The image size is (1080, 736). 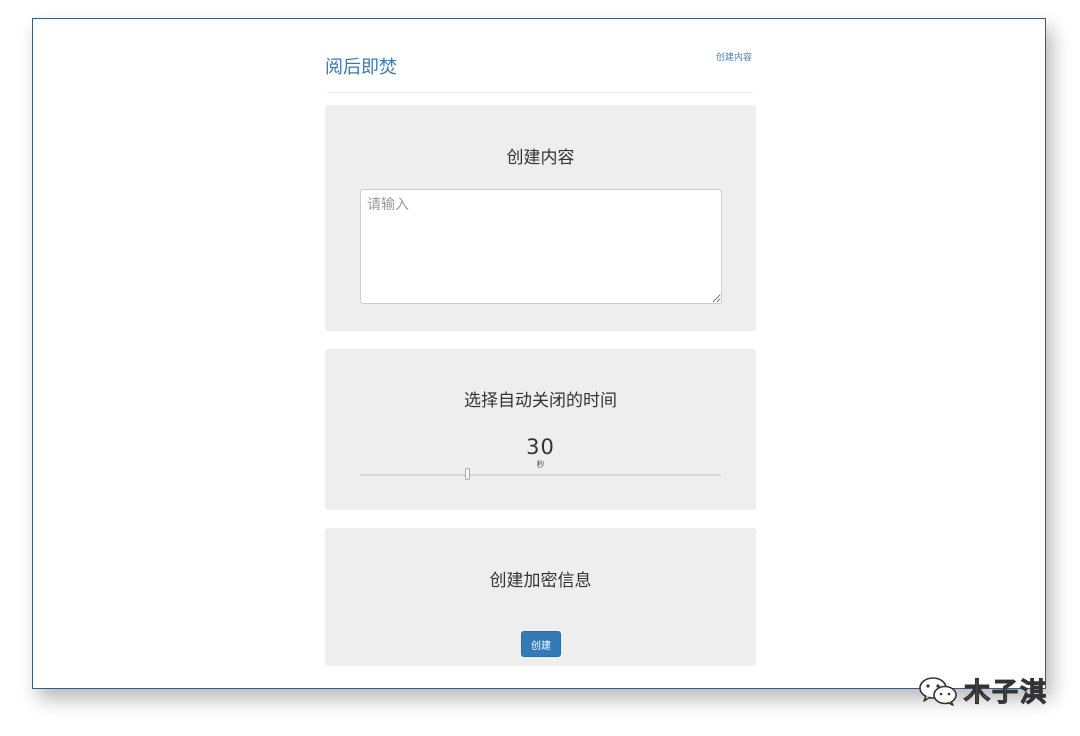 What do you see at coordinates (361, 66) in the screenshot?
I see `brand-title: 阅后即焚` at bounding box center [361, 66].